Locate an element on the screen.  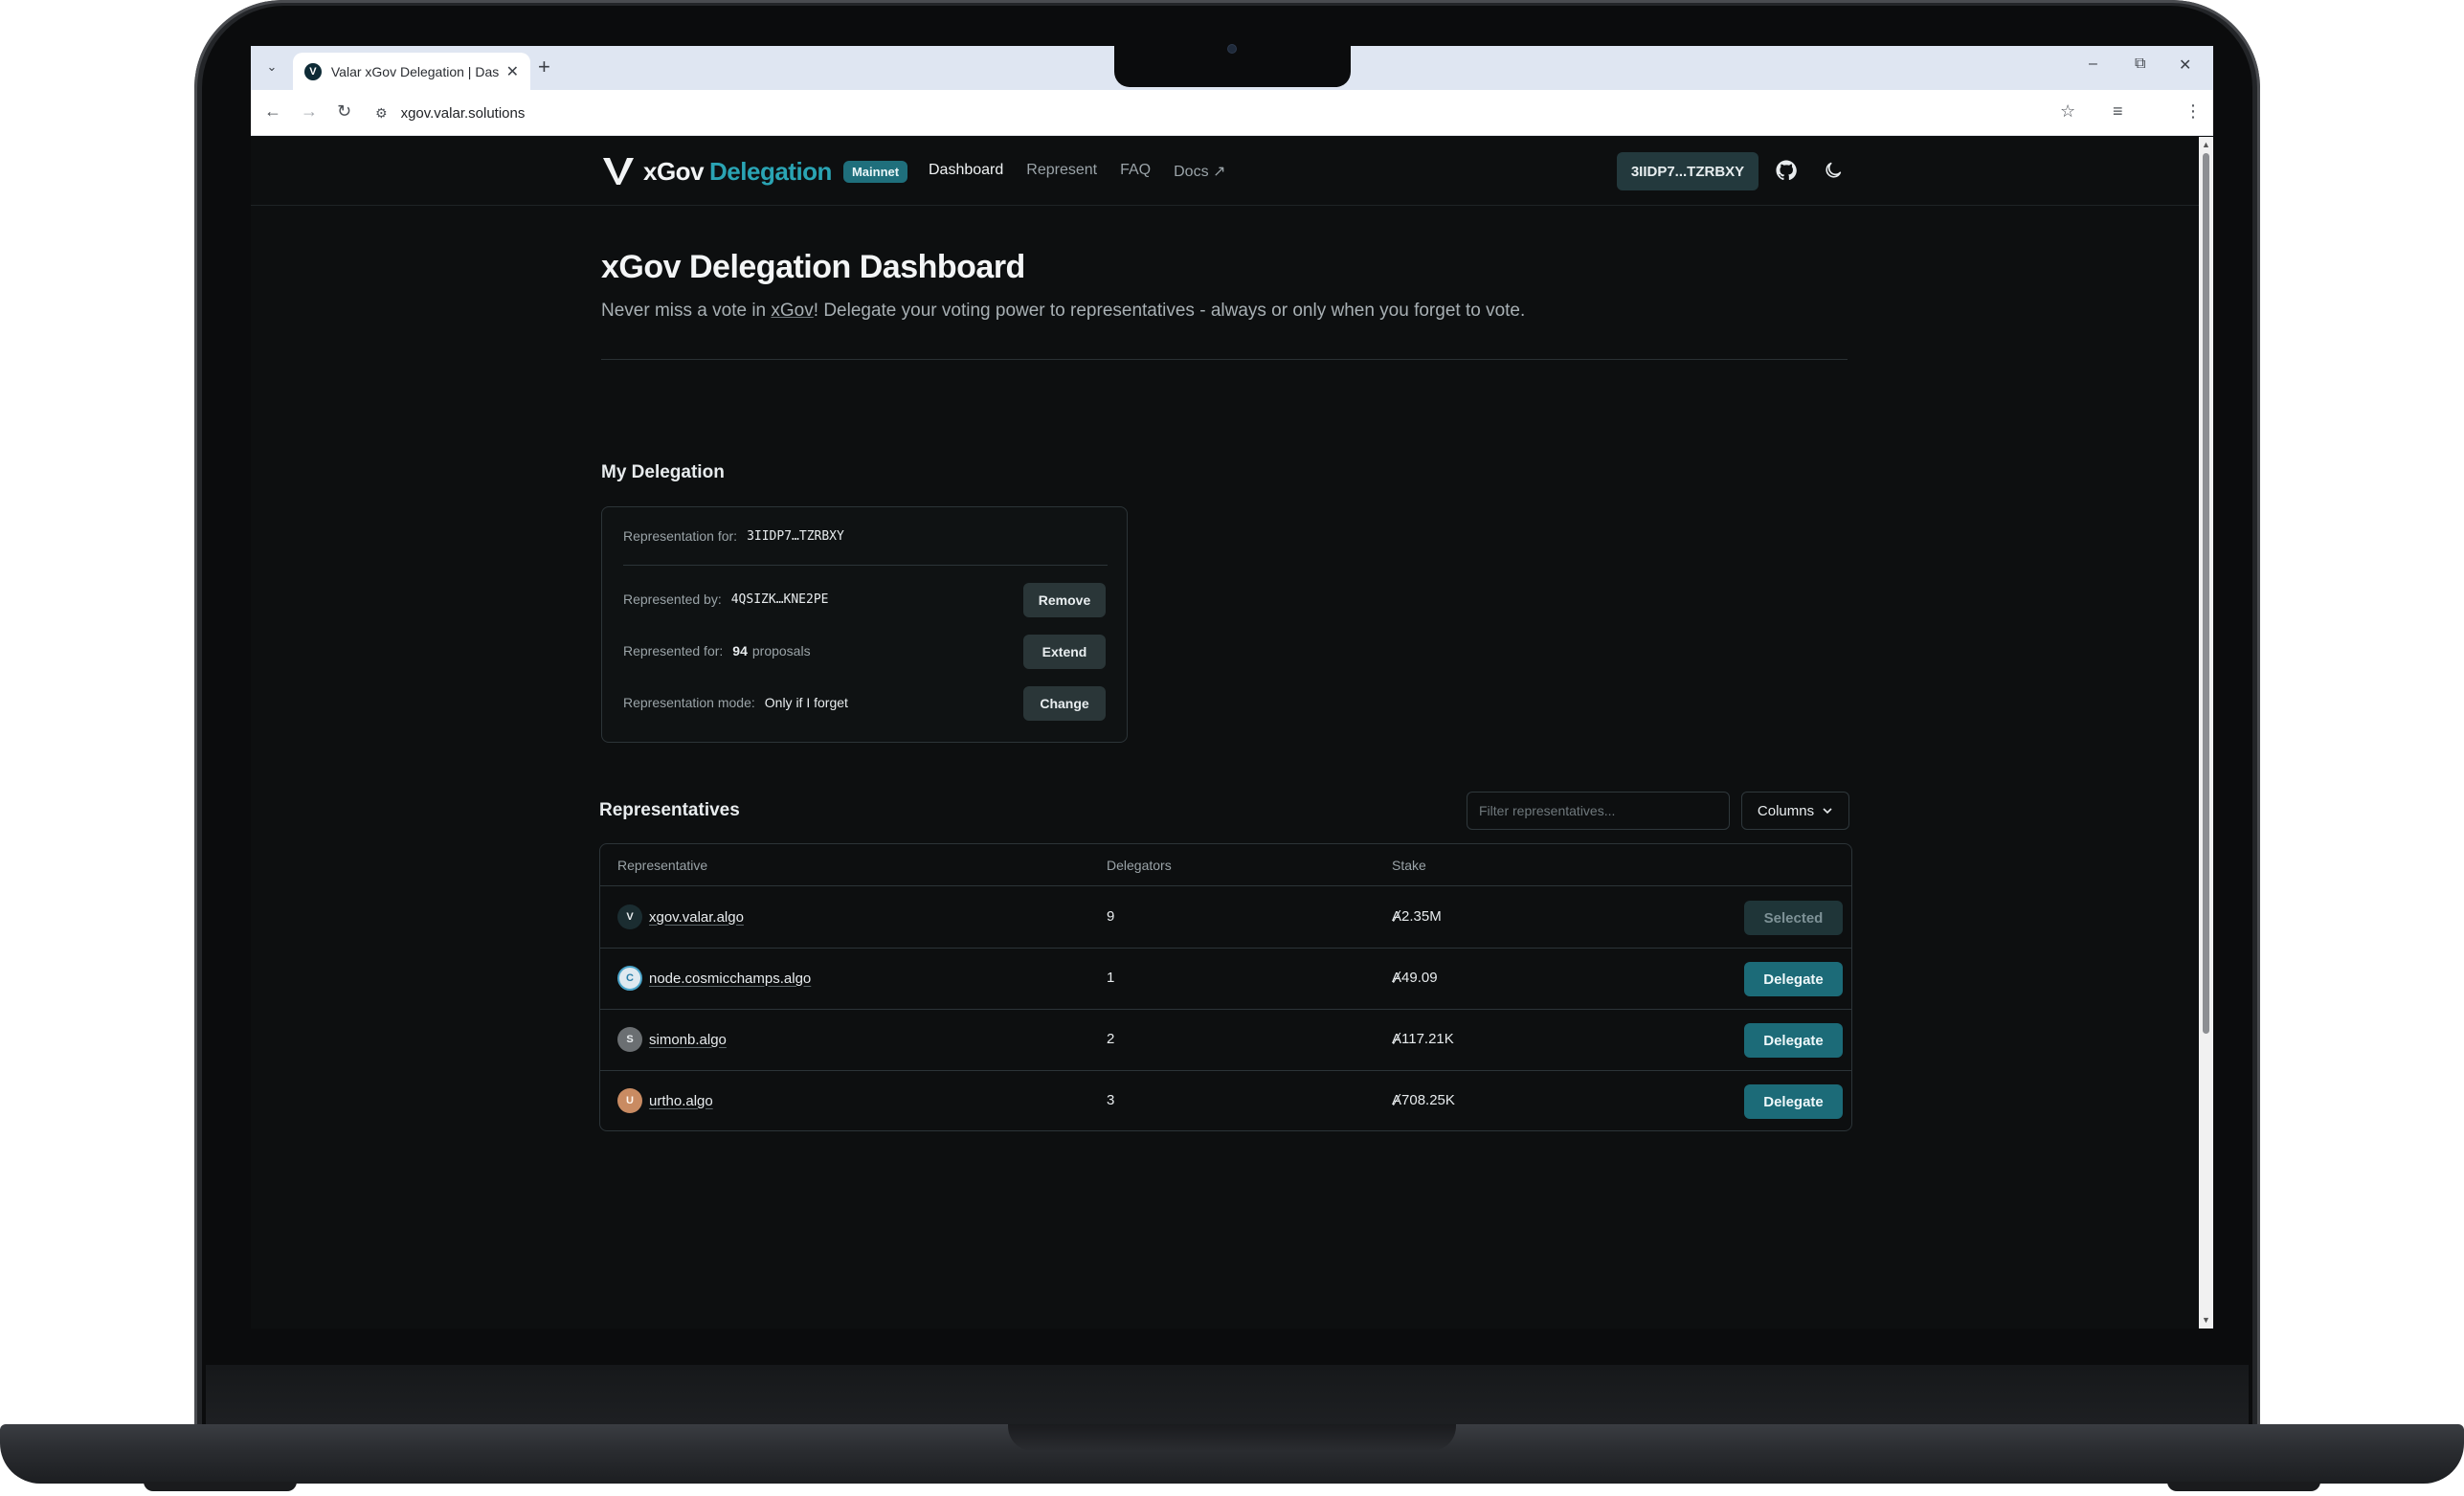
browser-toolbar: ← → ↻ ⚙ xgov.valar.solutions ☆ ≡ ⋮ is located at coordinates (1232, 113).